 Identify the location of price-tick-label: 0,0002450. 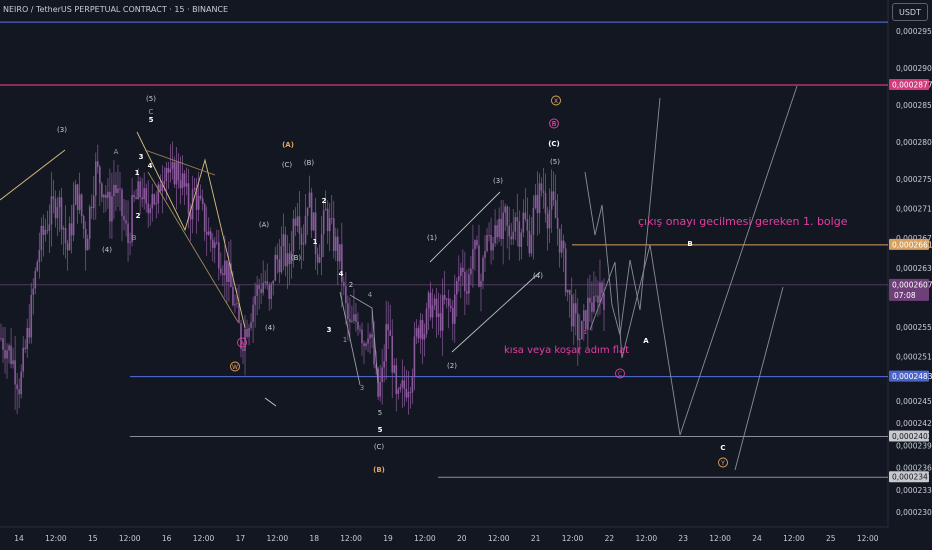
(914, 401).